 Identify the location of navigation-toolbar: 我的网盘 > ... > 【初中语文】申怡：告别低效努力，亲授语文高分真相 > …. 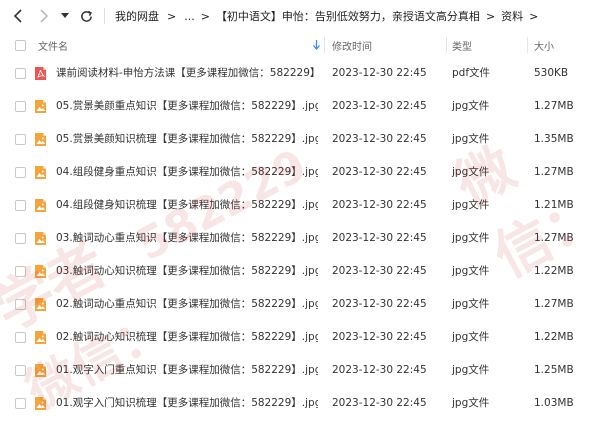
(300, 16).